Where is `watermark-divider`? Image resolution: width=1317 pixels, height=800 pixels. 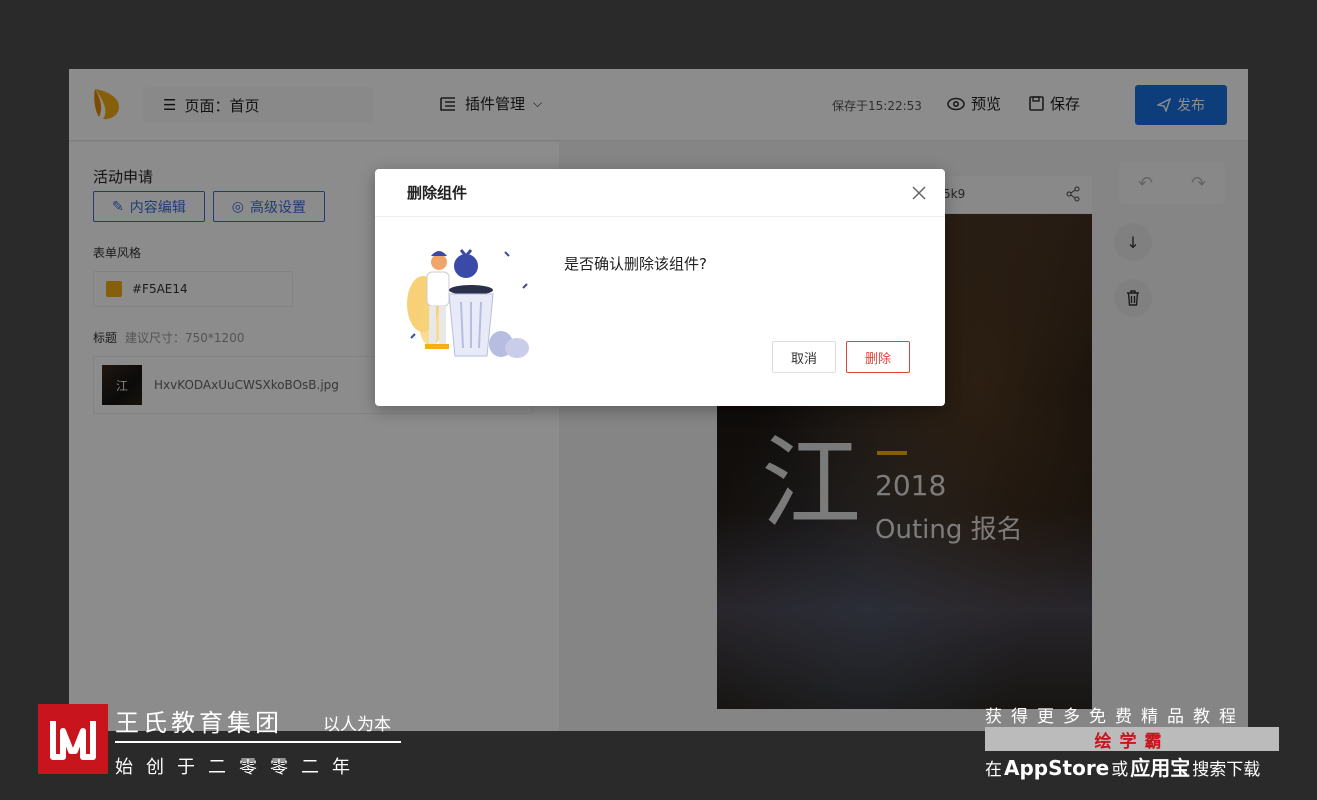
watermark-divider is located at coordinates (258, 742).